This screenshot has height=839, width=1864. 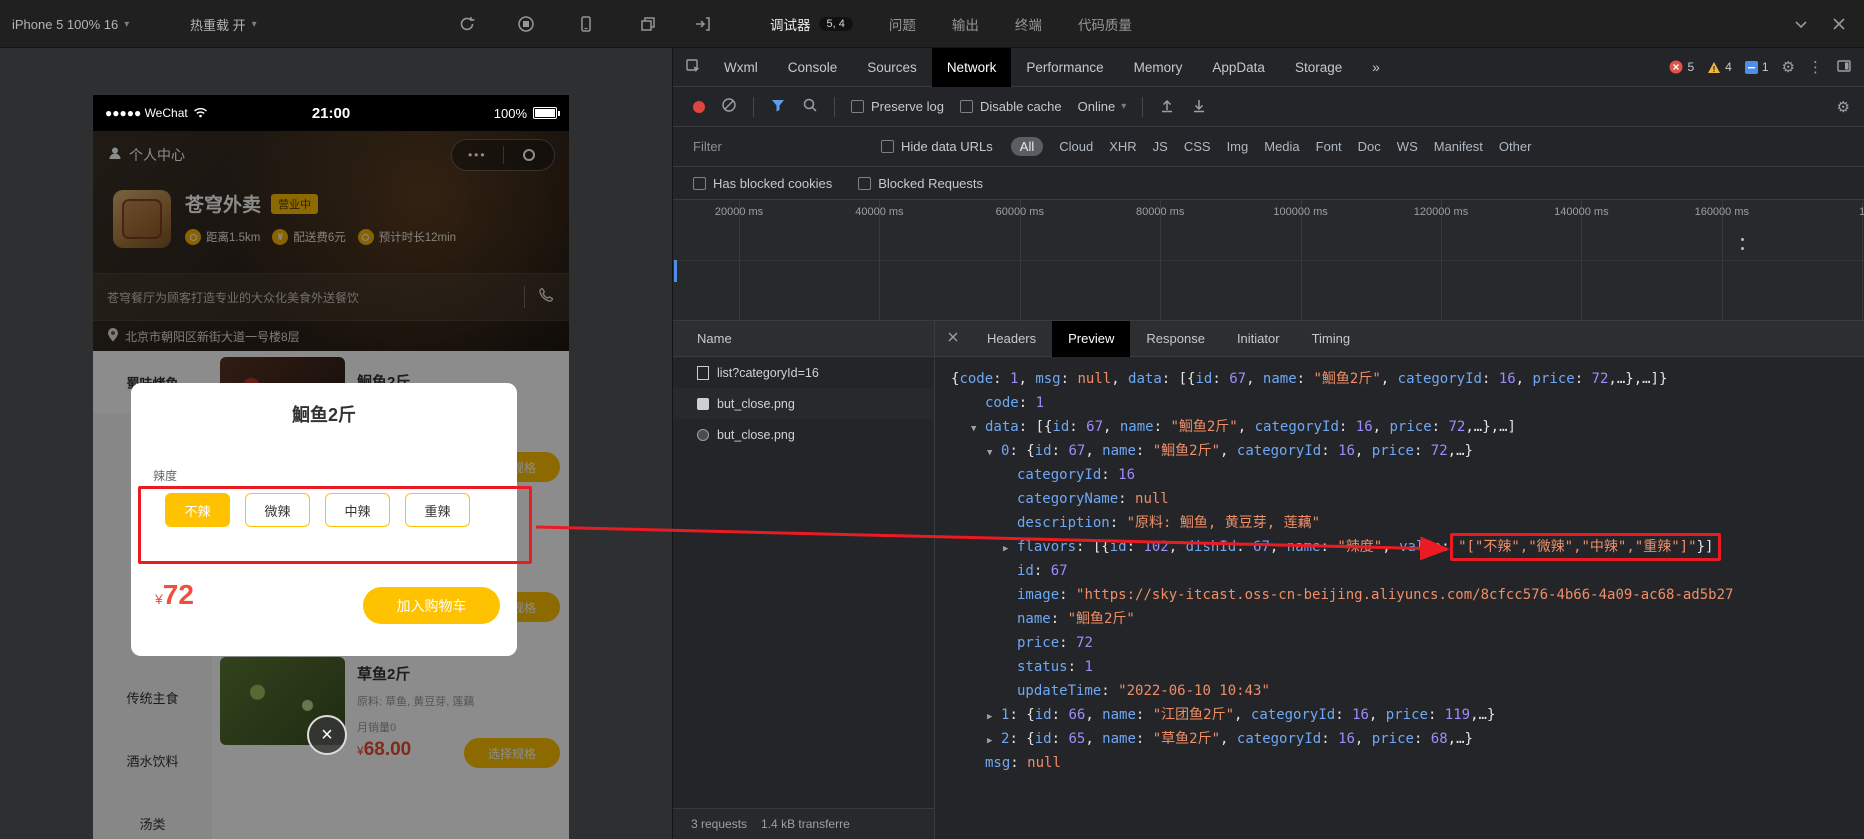 I want to click on json-token: code, so click(x=1002, y=403).